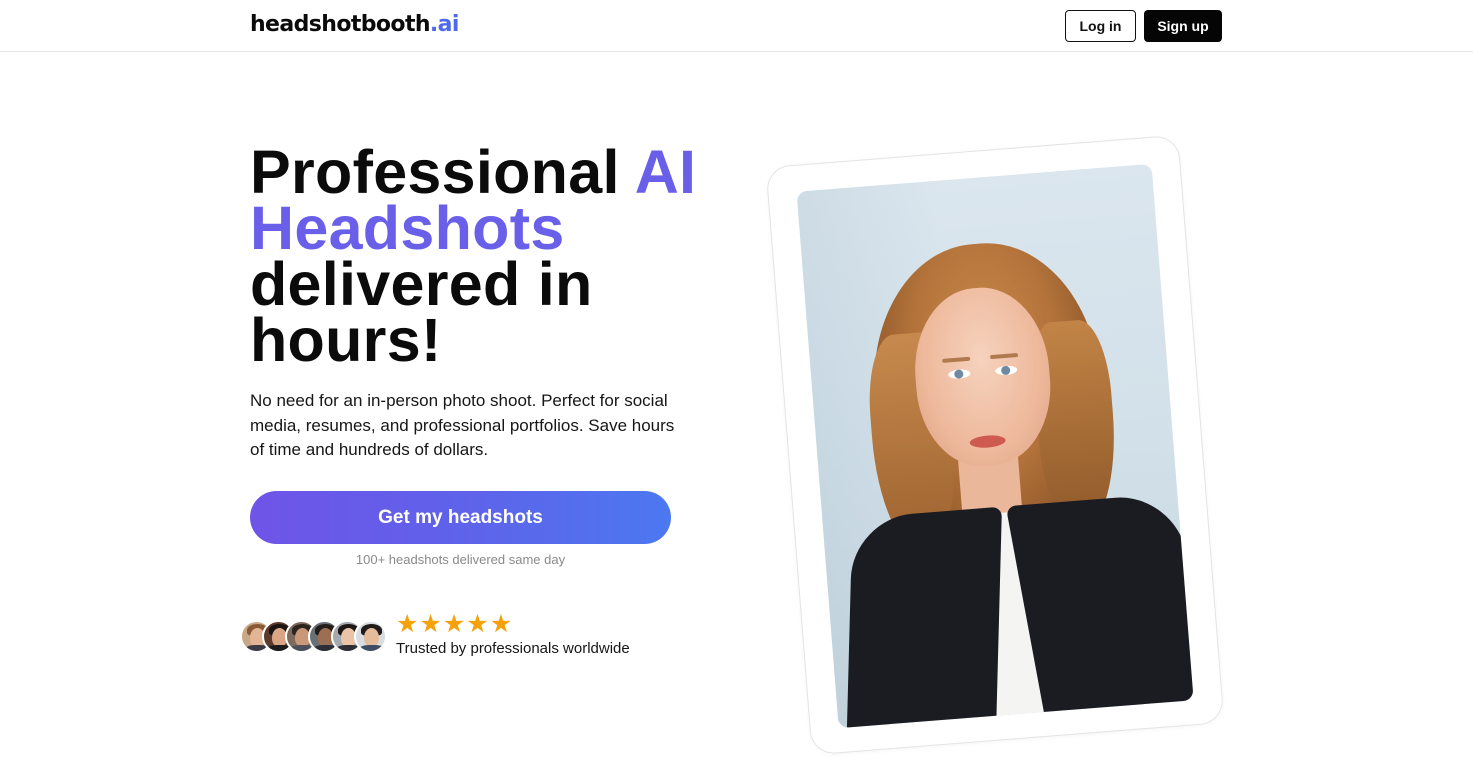  Describe the element at coordinates (460, 559) in the screenshot. I see `cta-note: 100+ headshots delivered same day` at that location.